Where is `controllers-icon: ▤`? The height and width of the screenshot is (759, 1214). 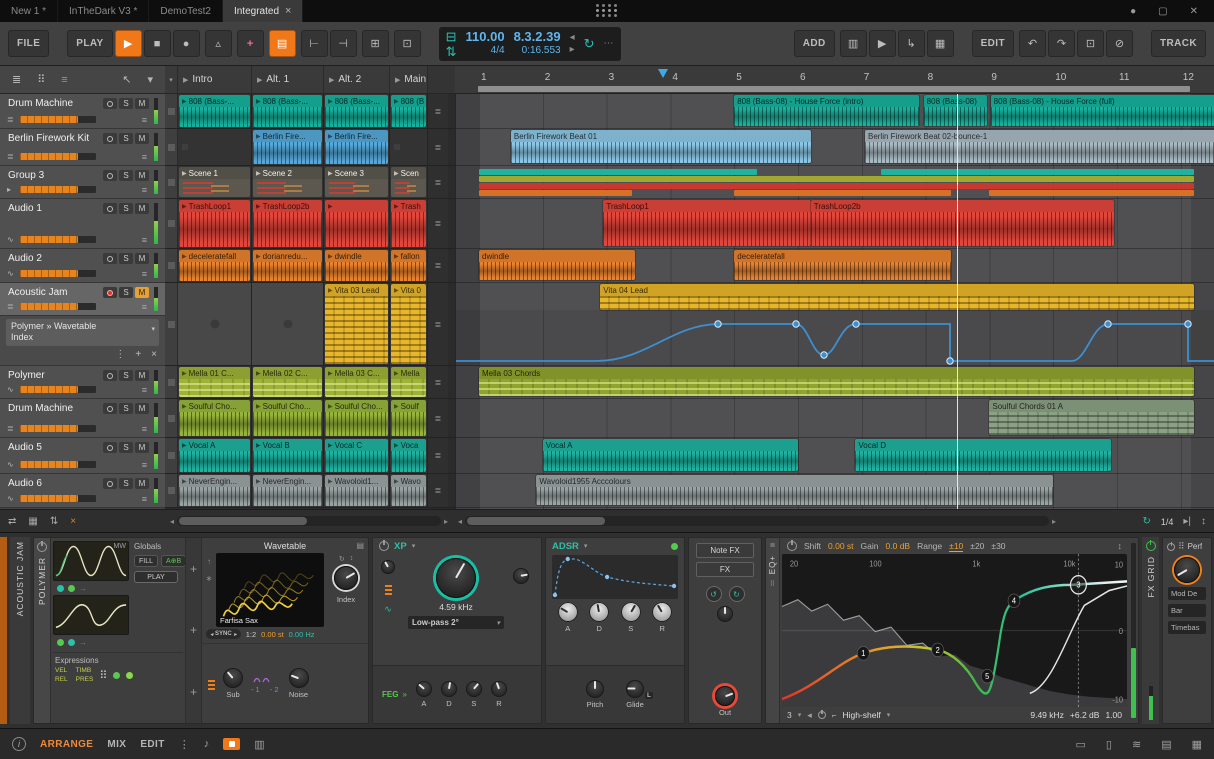 controllers-icon: ▤ is located at coordinates (1166, 744).